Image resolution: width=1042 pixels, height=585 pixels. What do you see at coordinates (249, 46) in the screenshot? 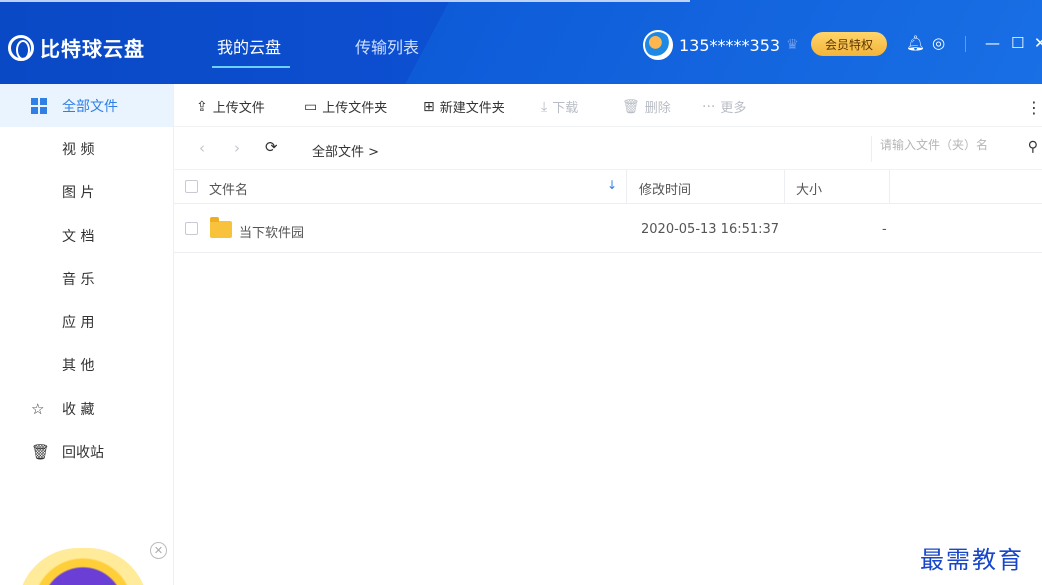
I see `tab-my-cloud: 我的云盘` at bounding box center [249, 46].